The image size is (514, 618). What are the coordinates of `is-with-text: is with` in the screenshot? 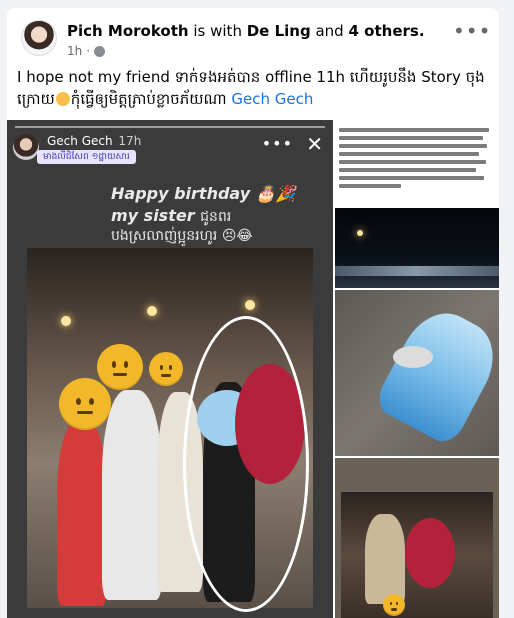 It's located at (217, 31).